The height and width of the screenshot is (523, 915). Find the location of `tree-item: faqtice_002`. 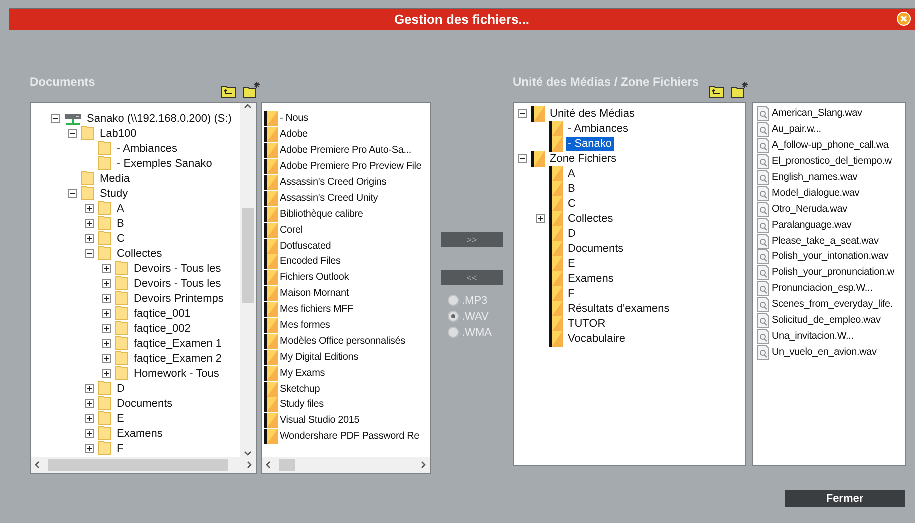

tree-item: faqtice_002 is located at coordinates (162, 329).